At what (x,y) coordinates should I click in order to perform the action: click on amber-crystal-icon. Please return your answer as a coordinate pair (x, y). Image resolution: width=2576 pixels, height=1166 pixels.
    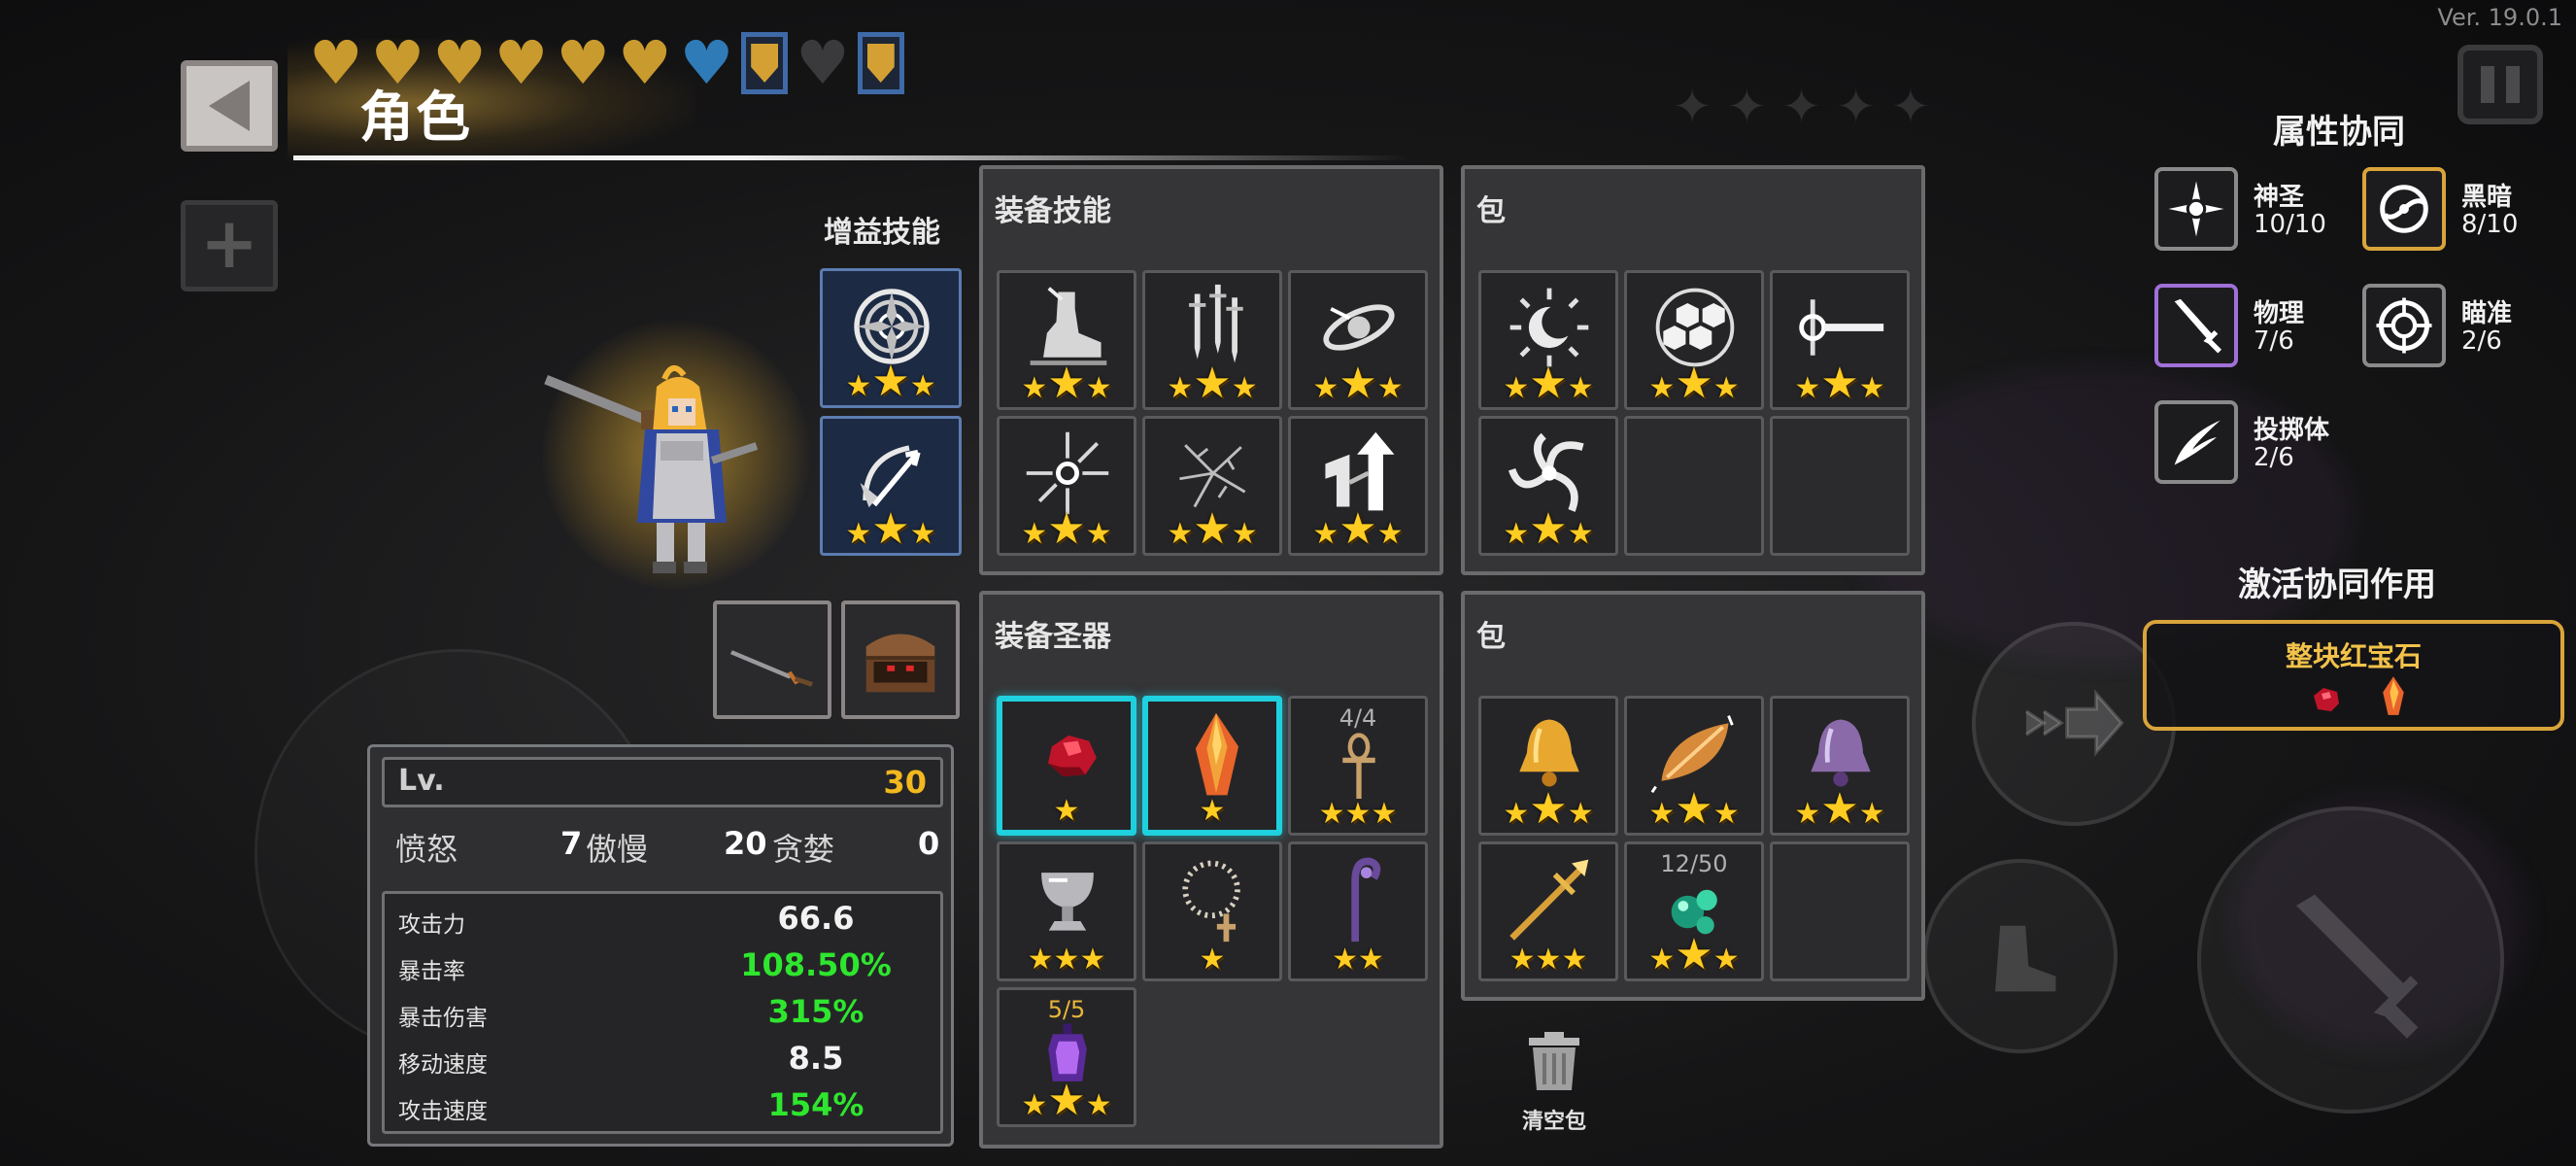
    Looking at the image, I should click on (1217, 754).